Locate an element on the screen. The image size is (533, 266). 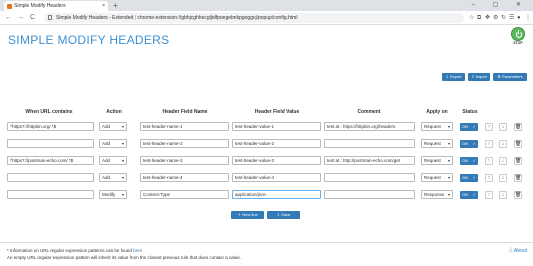
apply-on-value: Response is located at coordinates (434, 194).